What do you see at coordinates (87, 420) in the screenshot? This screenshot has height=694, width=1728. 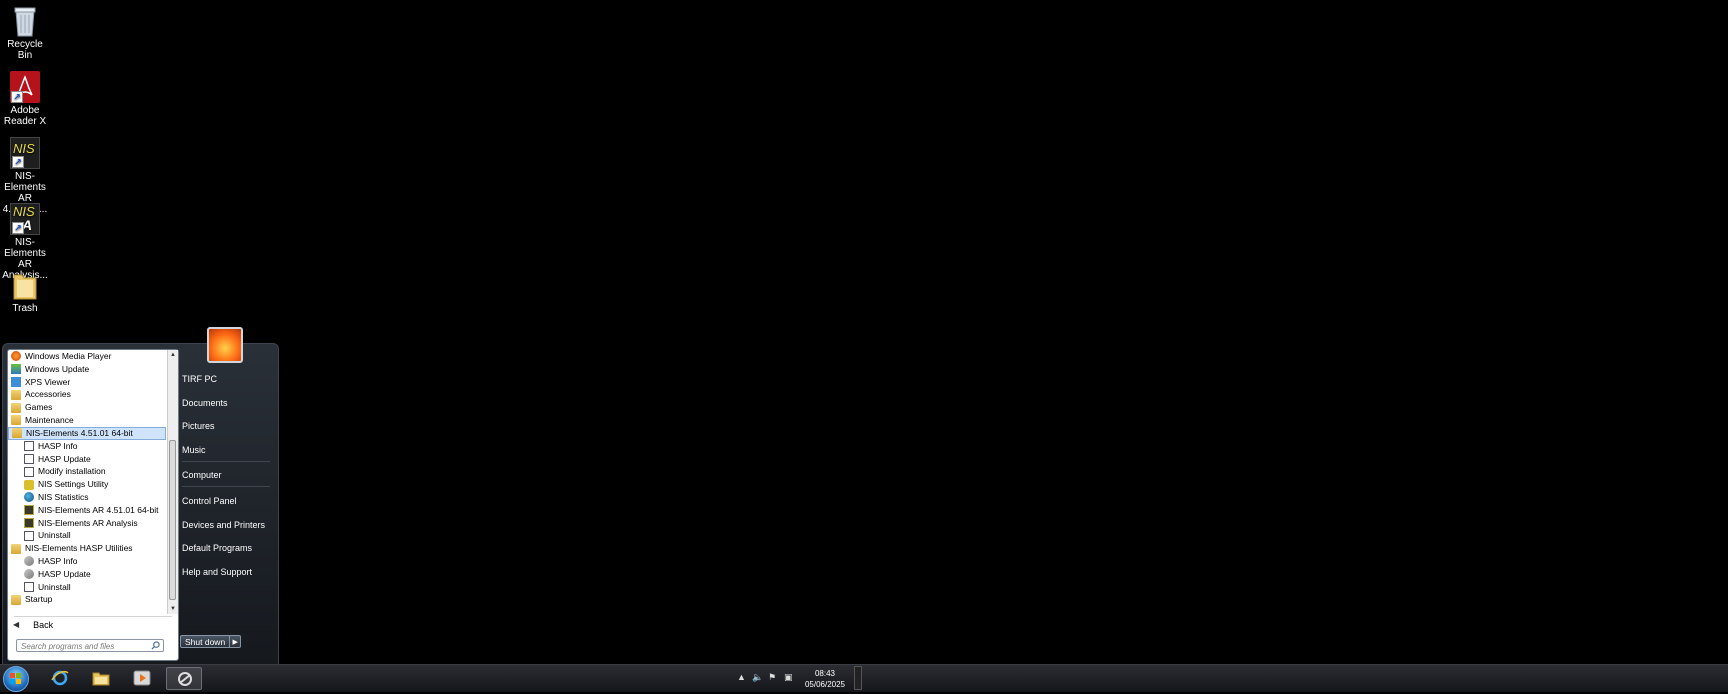 I see `program-list-item: Maintenance` at bounding box center [87, 420].